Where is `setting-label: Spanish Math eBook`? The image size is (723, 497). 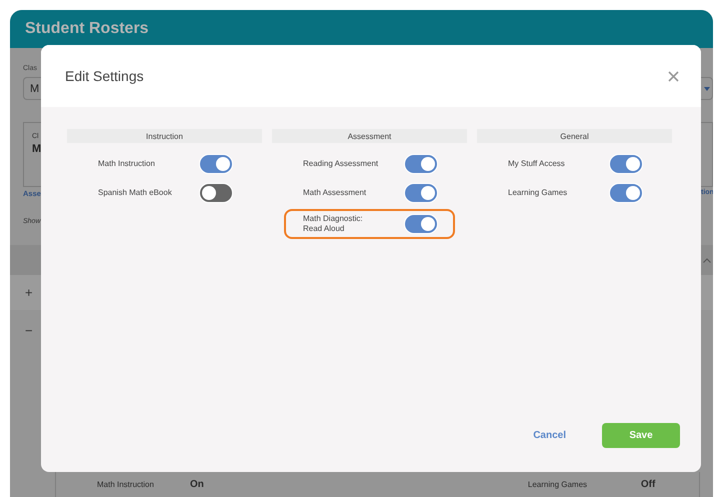 setting-label: Spanish Math eBook is located at coordinates (135, 193).